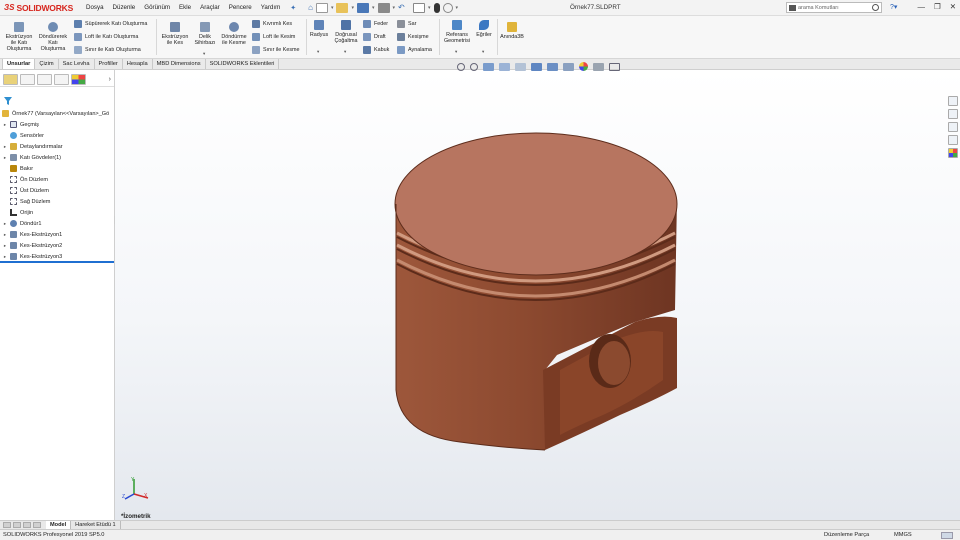 The width and height of the screenshot is (960, 540). I want to click on solidworks-logo: ЗS SOLIDWORKS, so click(43, 8).